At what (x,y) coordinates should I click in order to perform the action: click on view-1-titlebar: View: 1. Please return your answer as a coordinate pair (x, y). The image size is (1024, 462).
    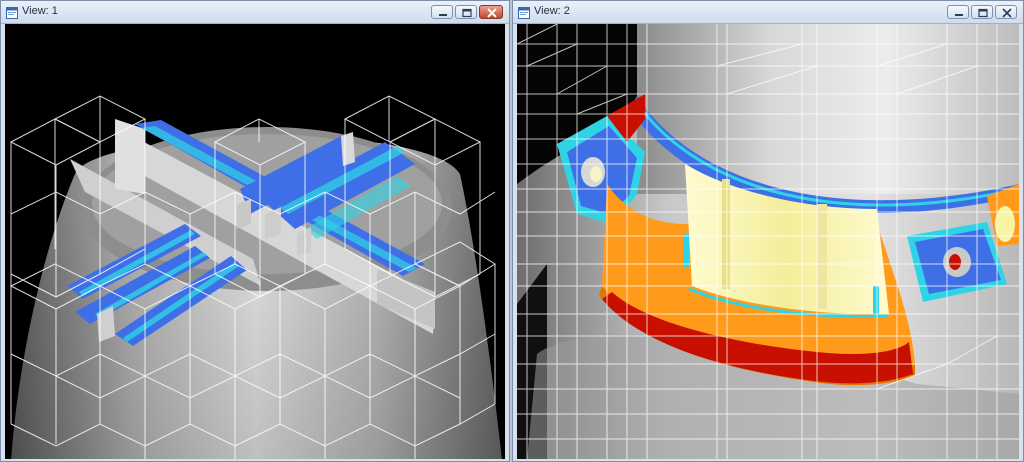
    Looking at the image, I should click on (255, 12).